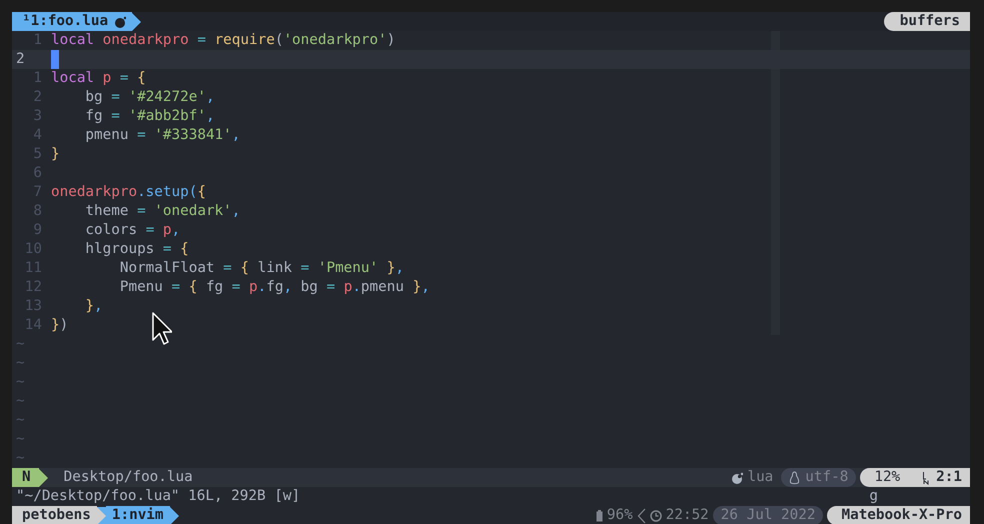 This screenshot has height=524, width=984. I want to click on battery-level: 96%, so click(619, 515).